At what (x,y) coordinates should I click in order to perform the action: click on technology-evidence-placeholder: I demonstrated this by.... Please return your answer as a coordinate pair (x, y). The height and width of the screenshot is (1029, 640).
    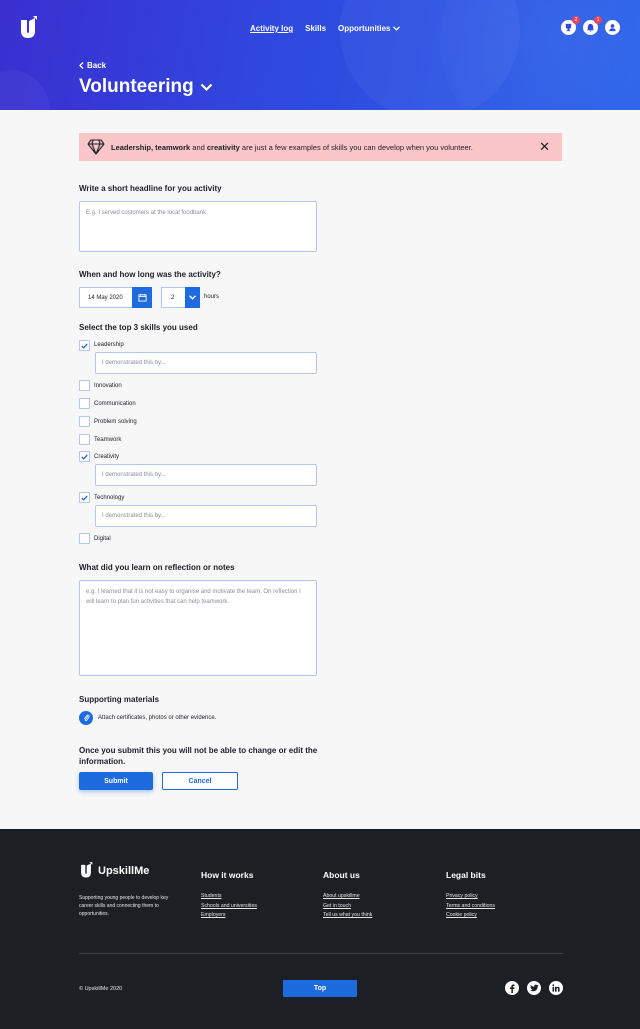
    Looking at the image, I should click on (134, 516).